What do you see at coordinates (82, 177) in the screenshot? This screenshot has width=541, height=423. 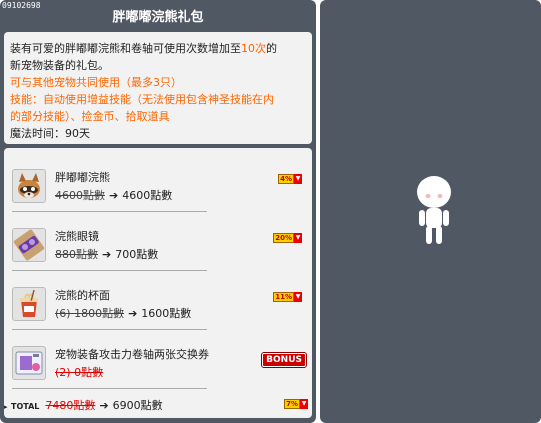 I see `item-name: 胖嘟嘟浣熊` at bounding box center [82, 177].